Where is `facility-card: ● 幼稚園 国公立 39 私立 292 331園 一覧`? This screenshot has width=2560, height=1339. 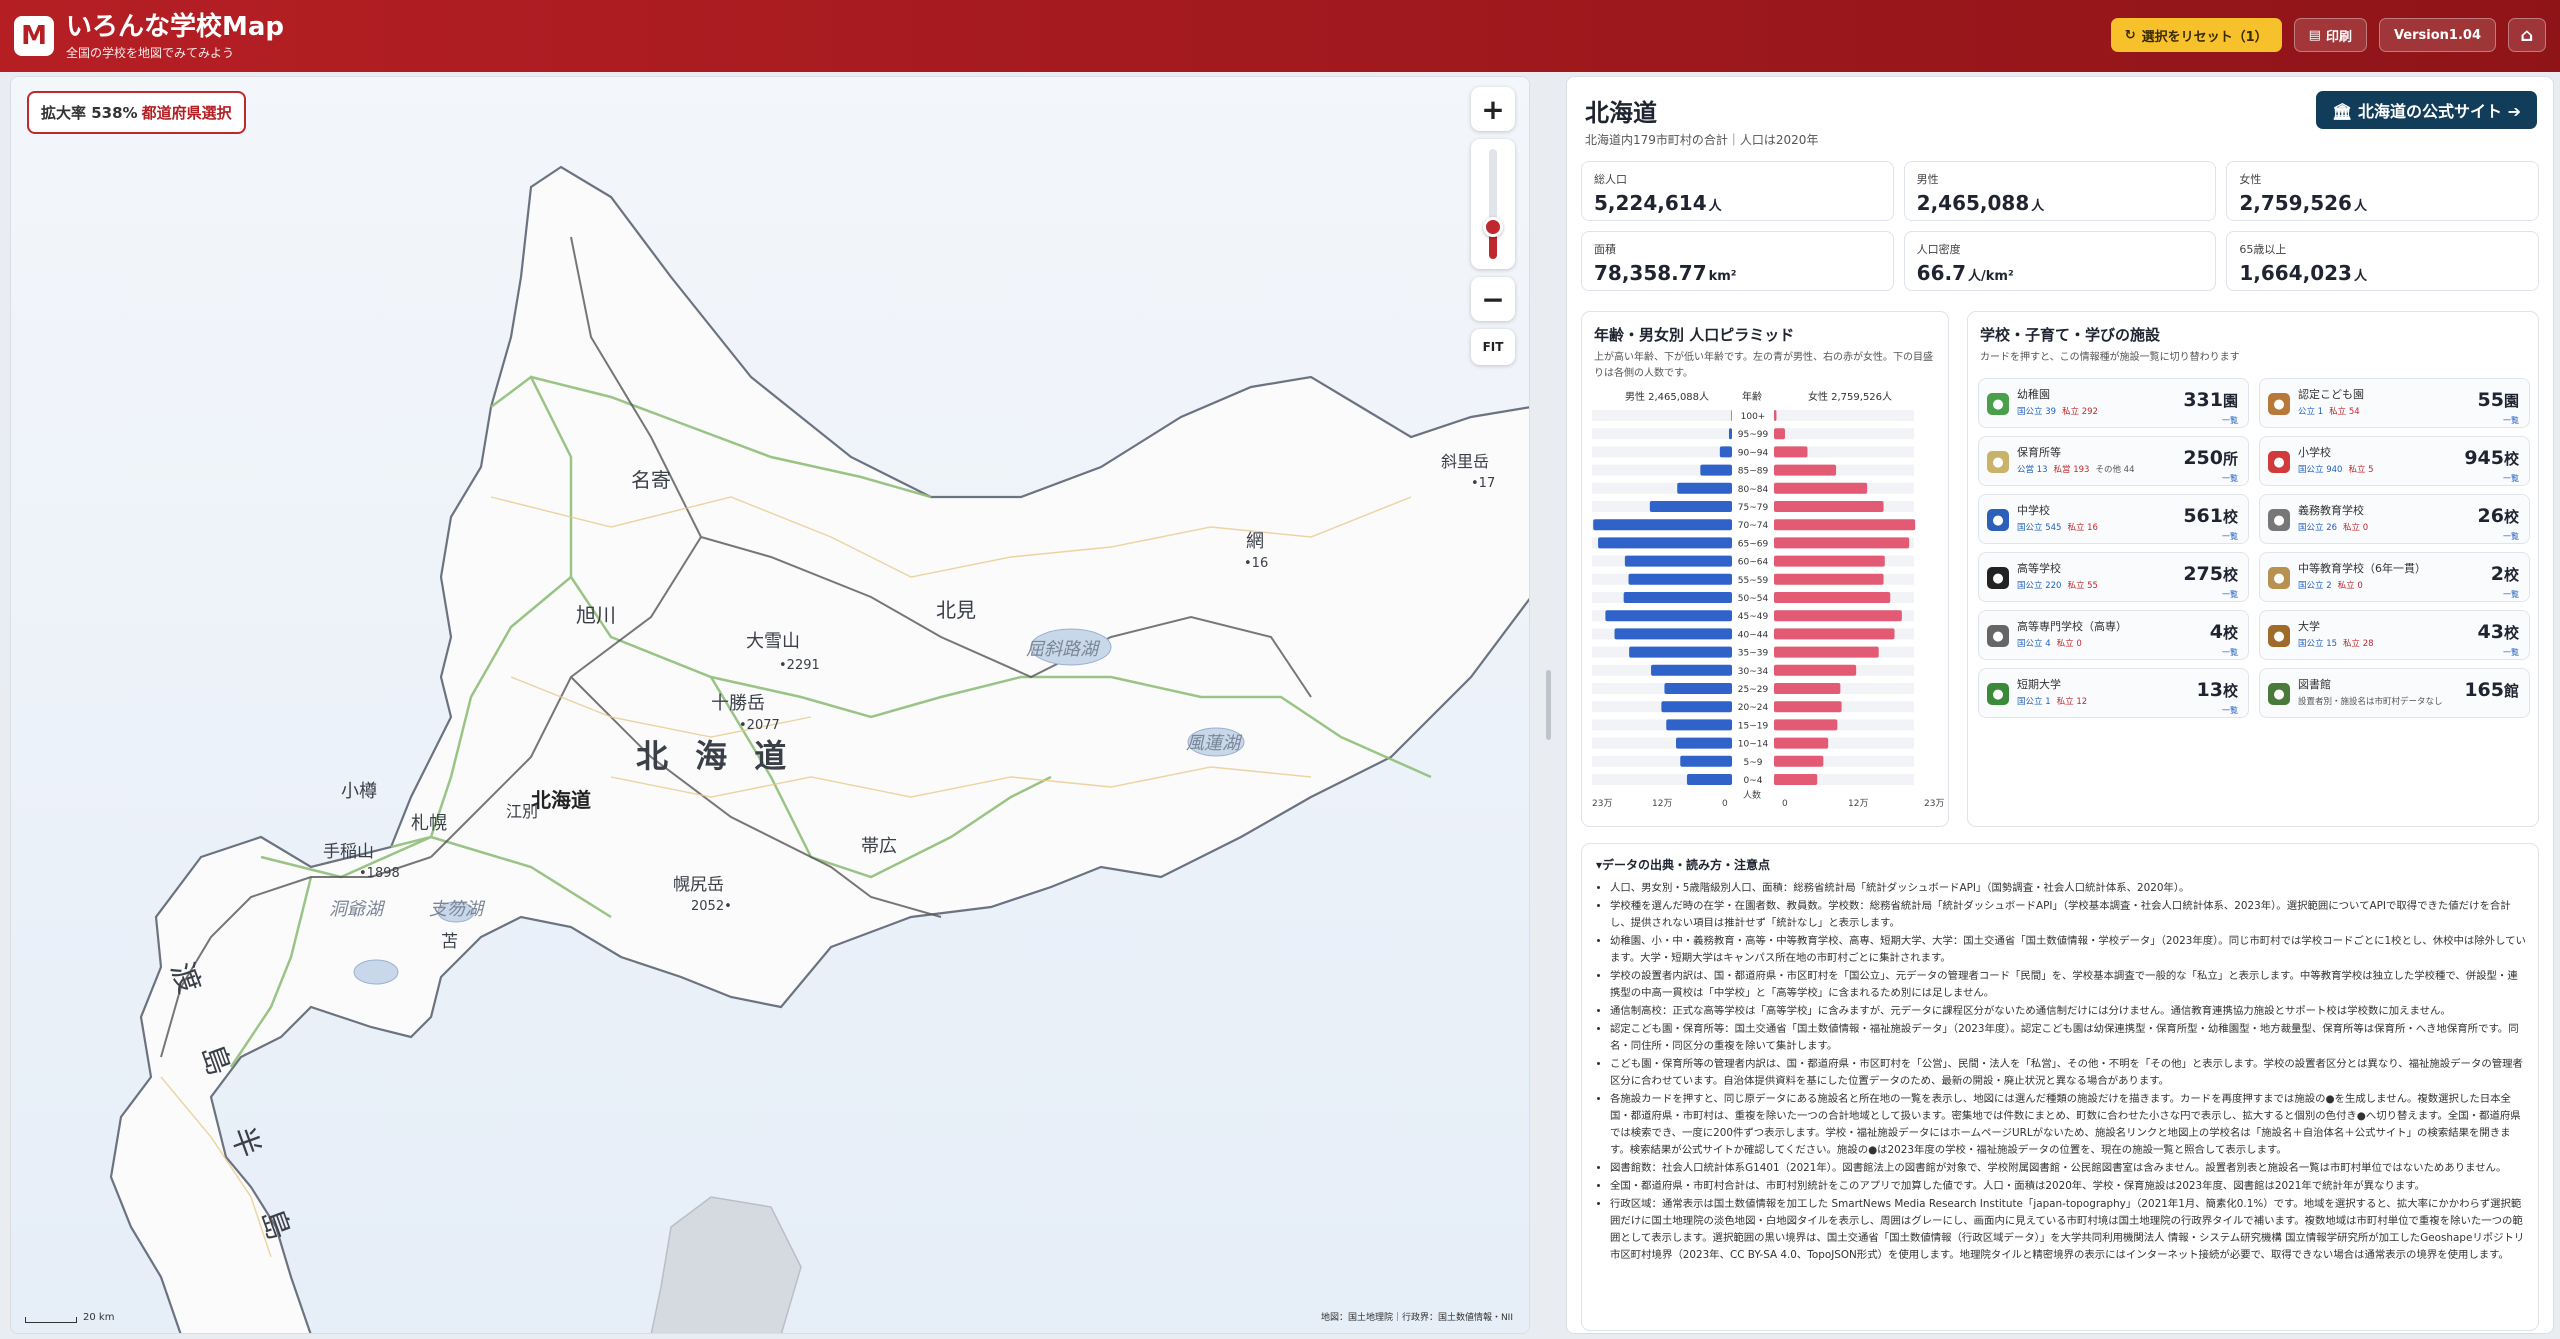 facility-card: ● 幼稚園 国公立 39 私立 292 331園 一覧 is located at coordinates (2113, 403).